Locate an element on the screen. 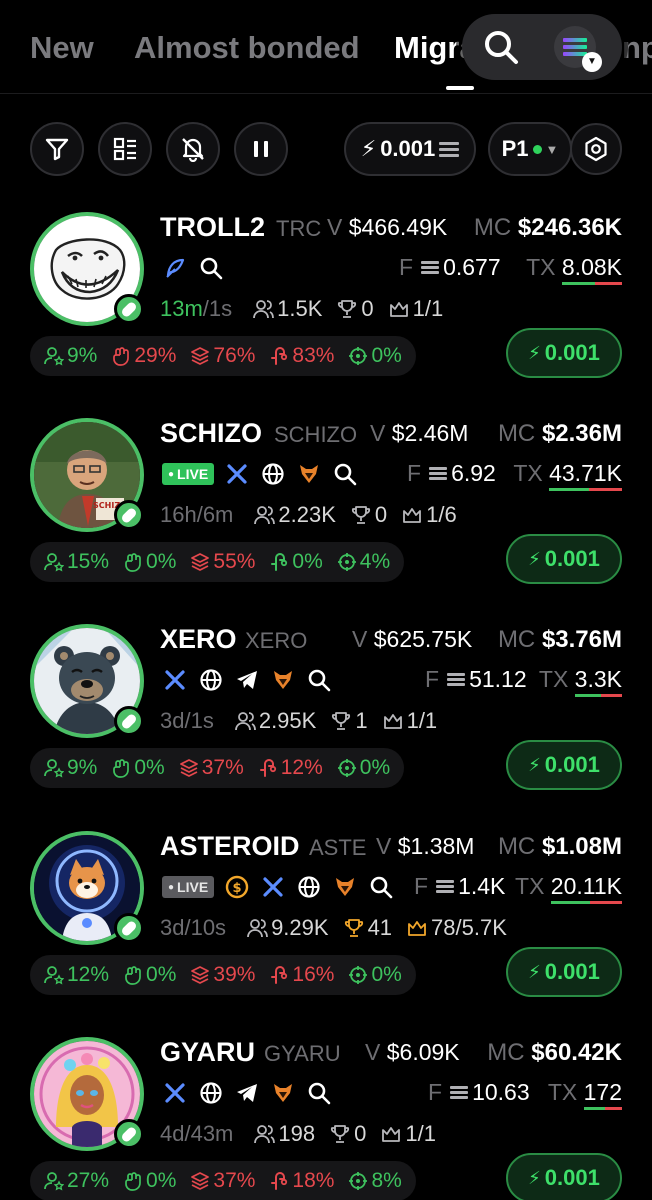  stat-dev-value: 27% is located at coordinates (88, 1180).